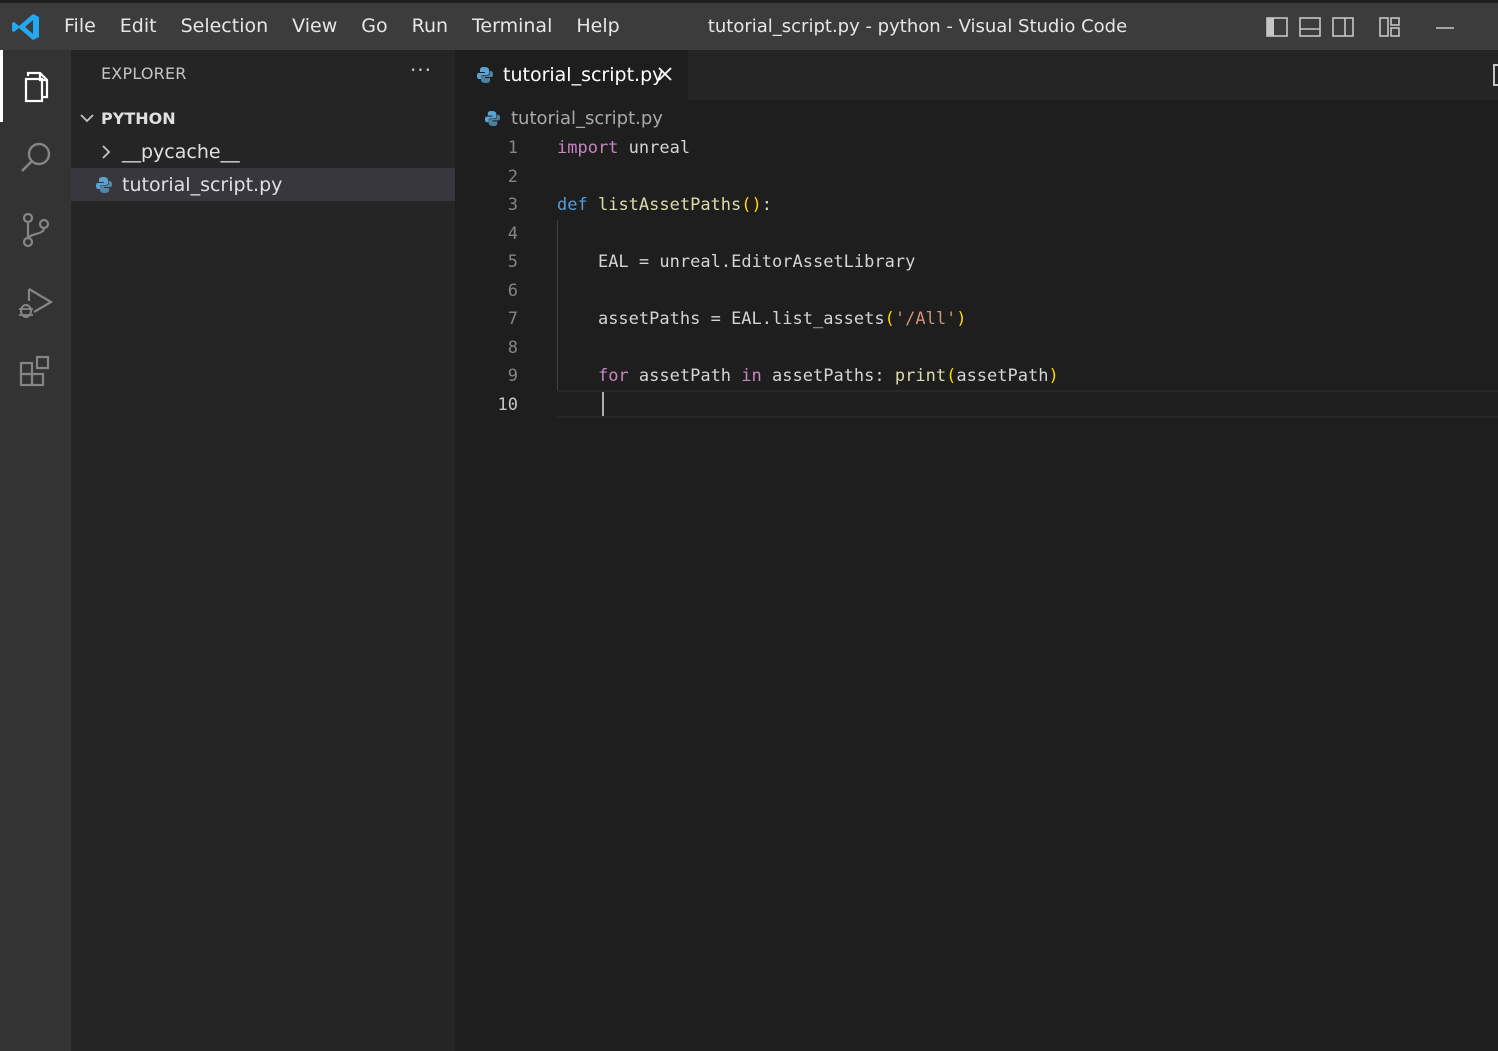 The width and height of the screenshot is (1498, 1051). I want to click on menu-terminal: Terminal, so click(512, 26).